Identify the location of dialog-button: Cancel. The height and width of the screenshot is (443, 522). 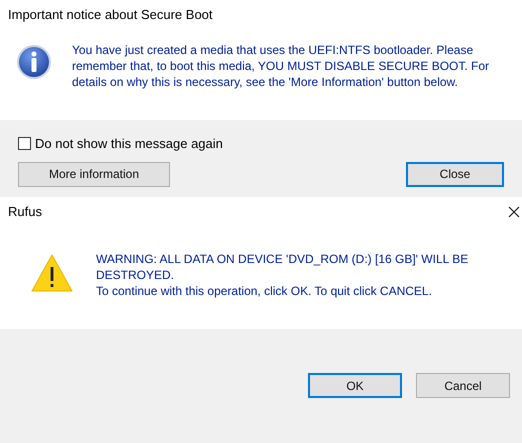
(463, 385).